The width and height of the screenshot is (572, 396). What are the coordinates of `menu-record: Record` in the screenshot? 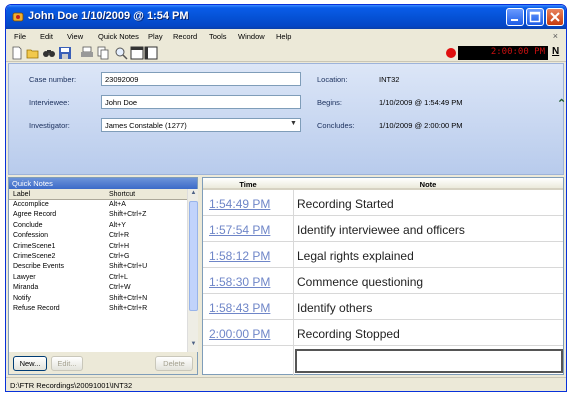 It's located at (185, 36).